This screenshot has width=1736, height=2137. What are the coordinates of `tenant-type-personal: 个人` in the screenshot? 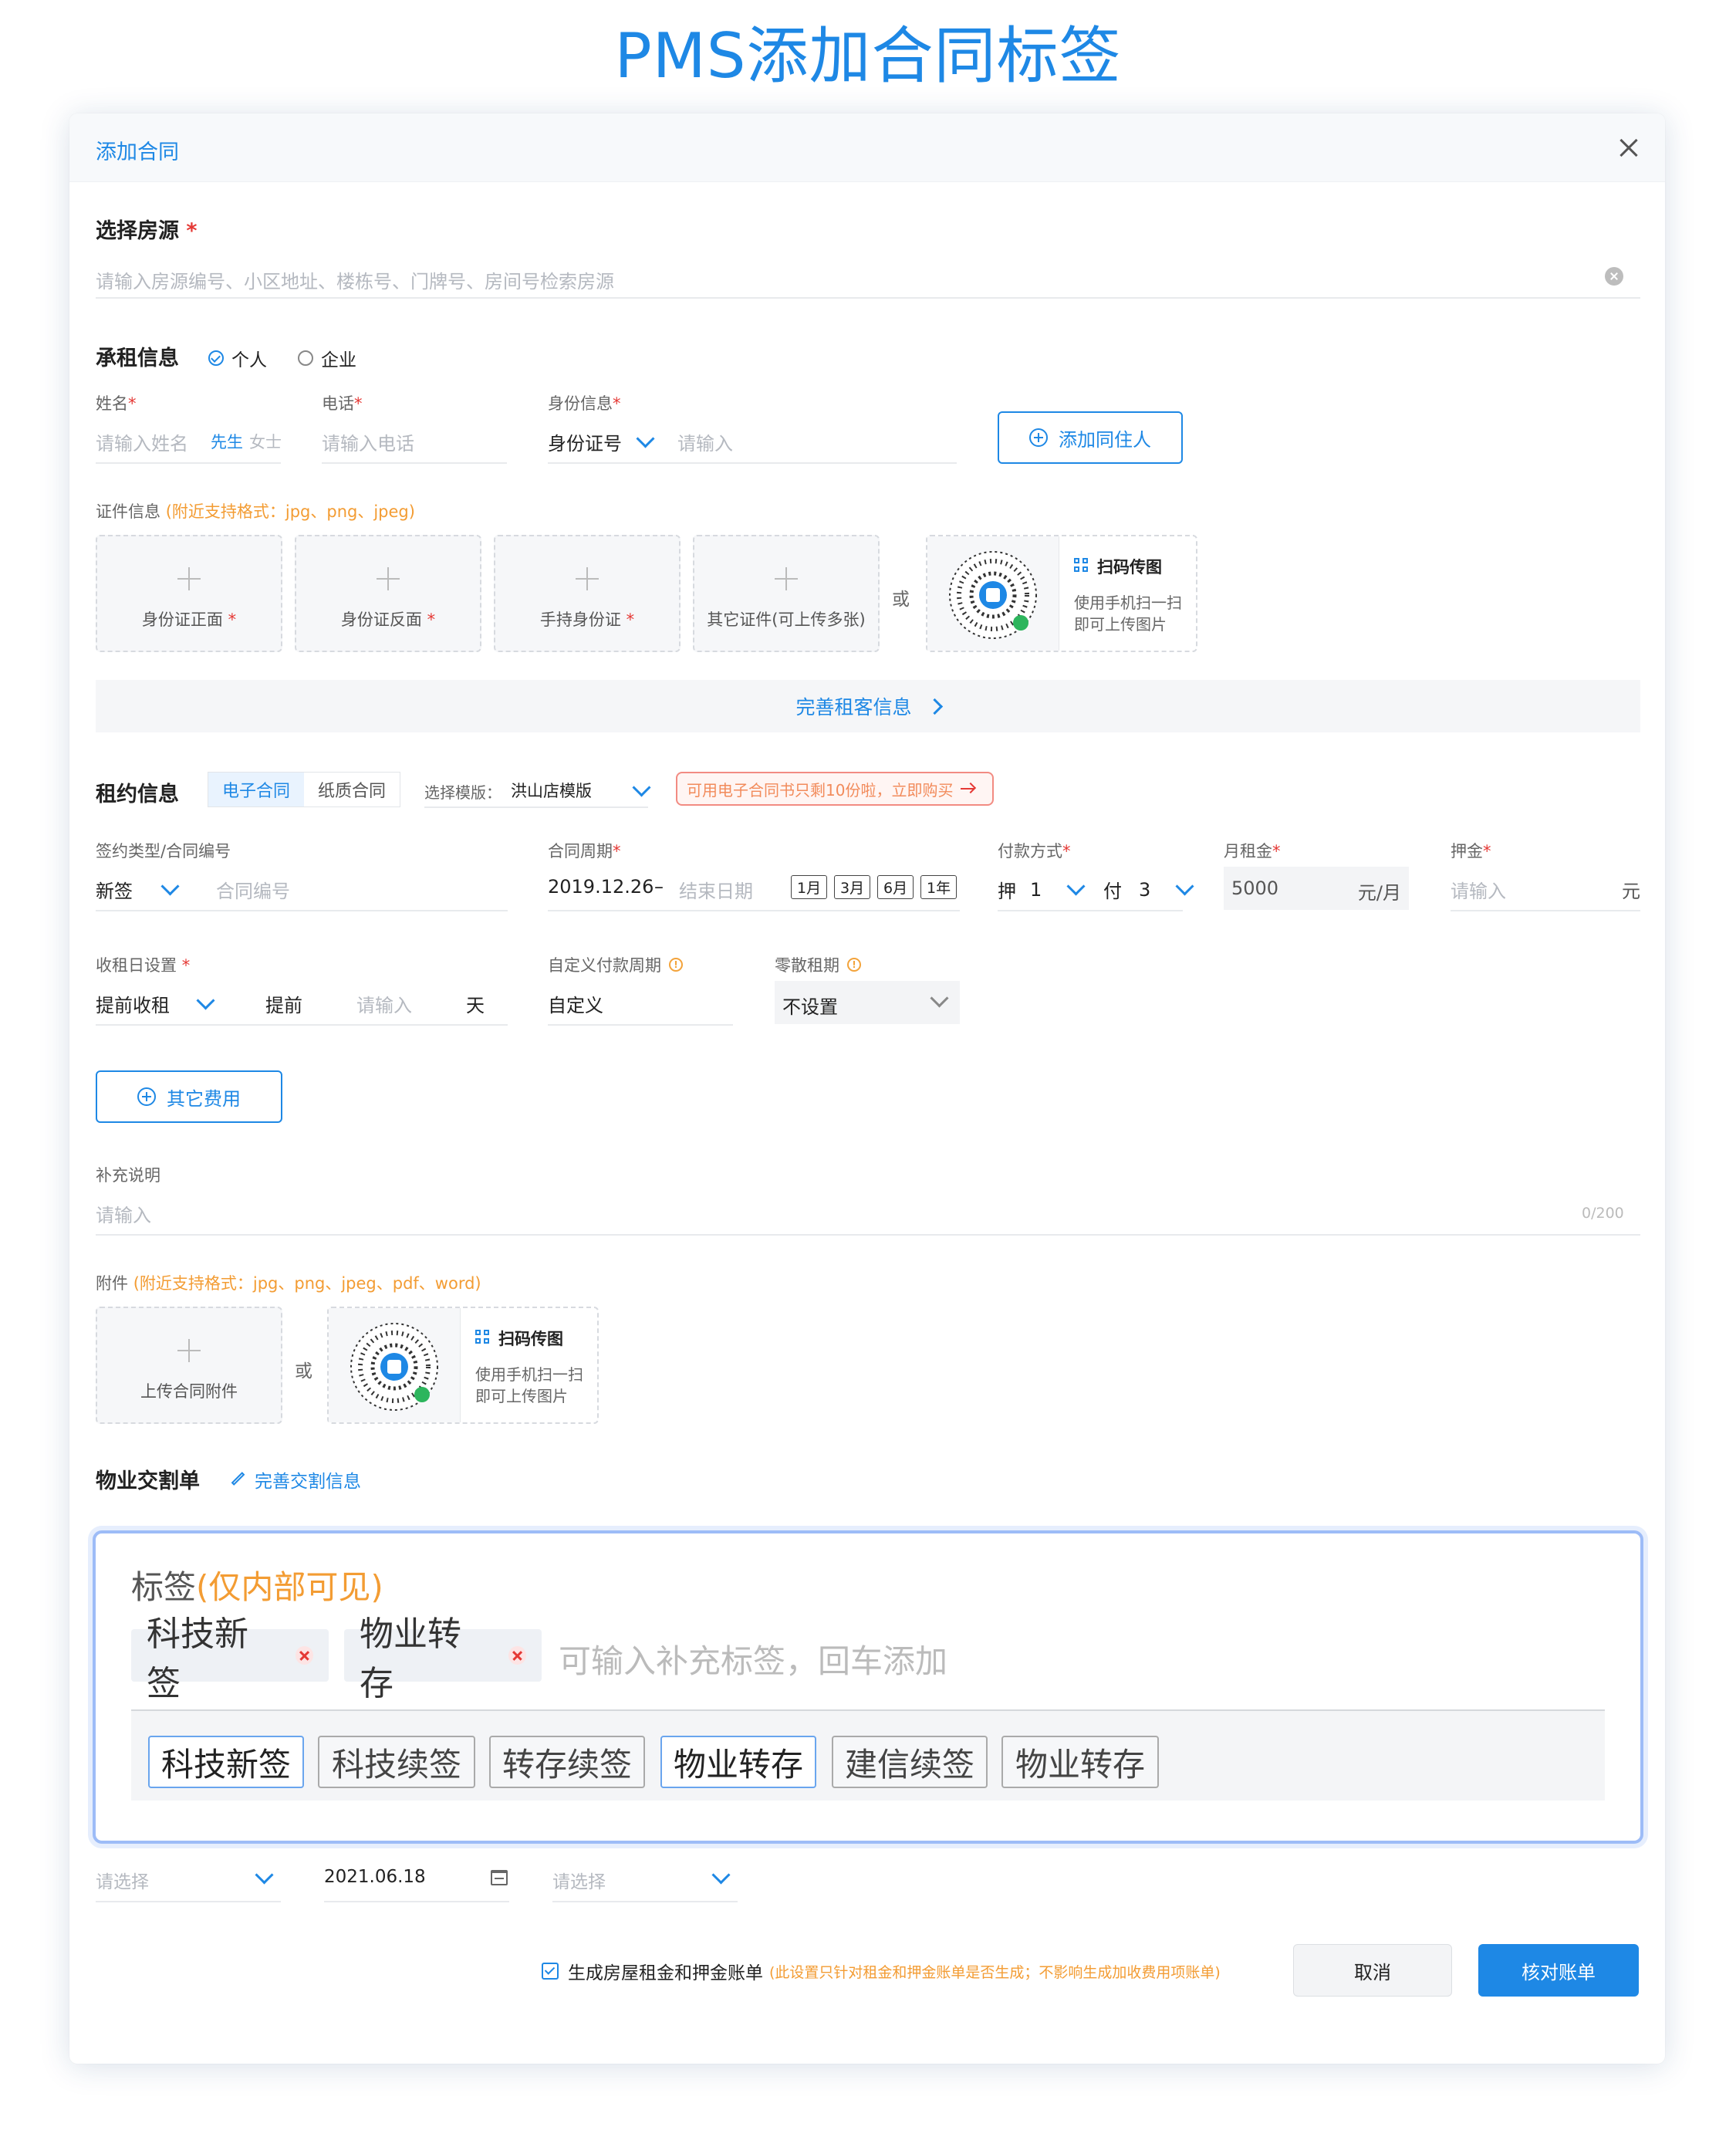 It's located at (237, 358).